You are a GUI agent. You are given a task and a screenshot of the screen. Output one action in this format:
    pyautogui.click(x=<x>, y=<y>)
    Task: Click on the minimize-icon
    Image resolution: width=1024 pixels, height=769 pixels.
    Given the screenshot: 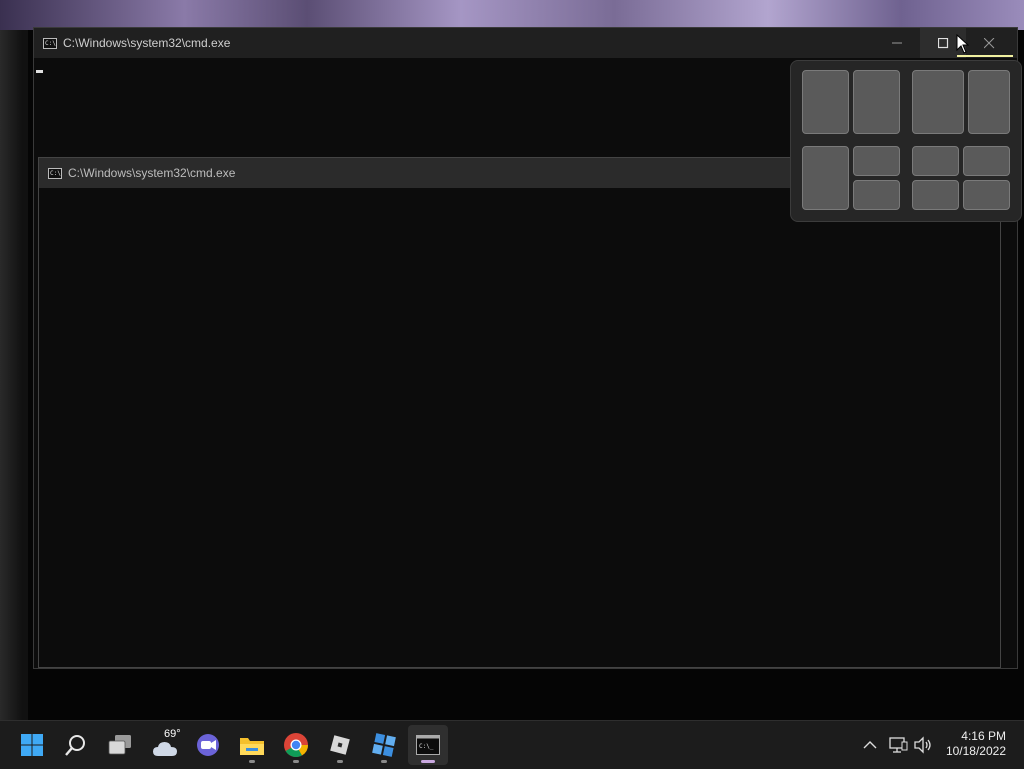 What is the action you would take?
    pyautogui.click(x=897, y=43)
    